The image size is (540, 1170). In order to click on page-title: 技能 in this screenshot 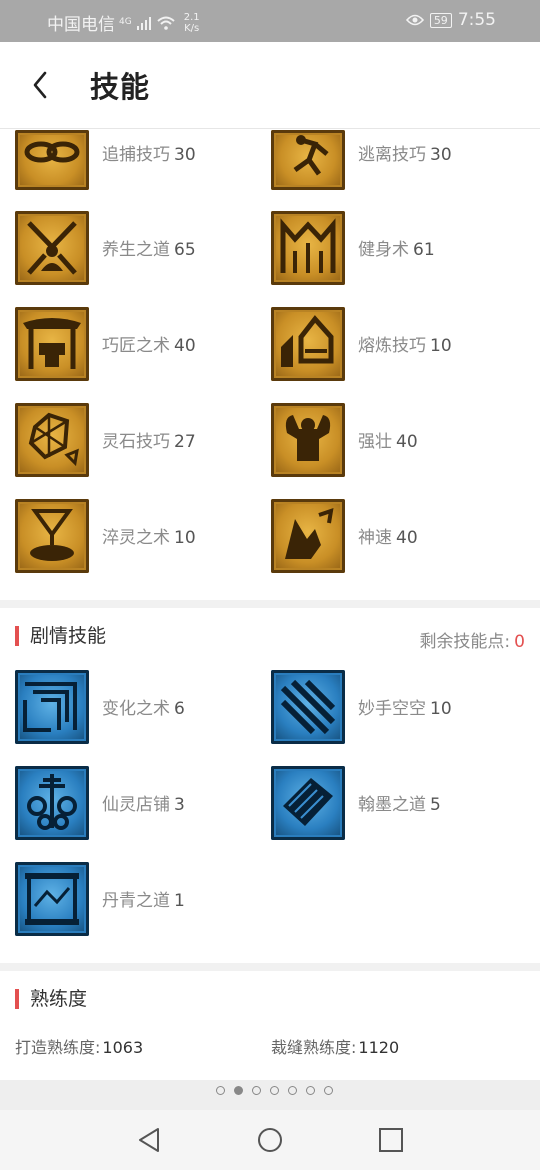, I will do `click(120, 87)`.